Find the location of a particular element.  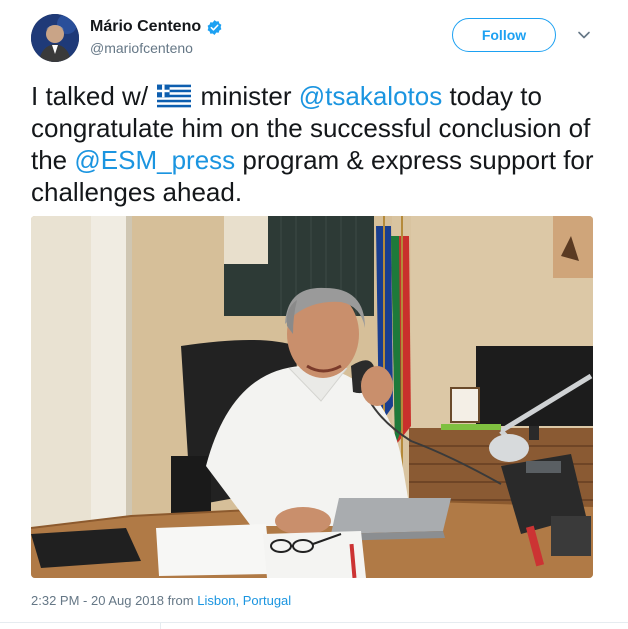

from-label: from is located at coordinates (180, 600).